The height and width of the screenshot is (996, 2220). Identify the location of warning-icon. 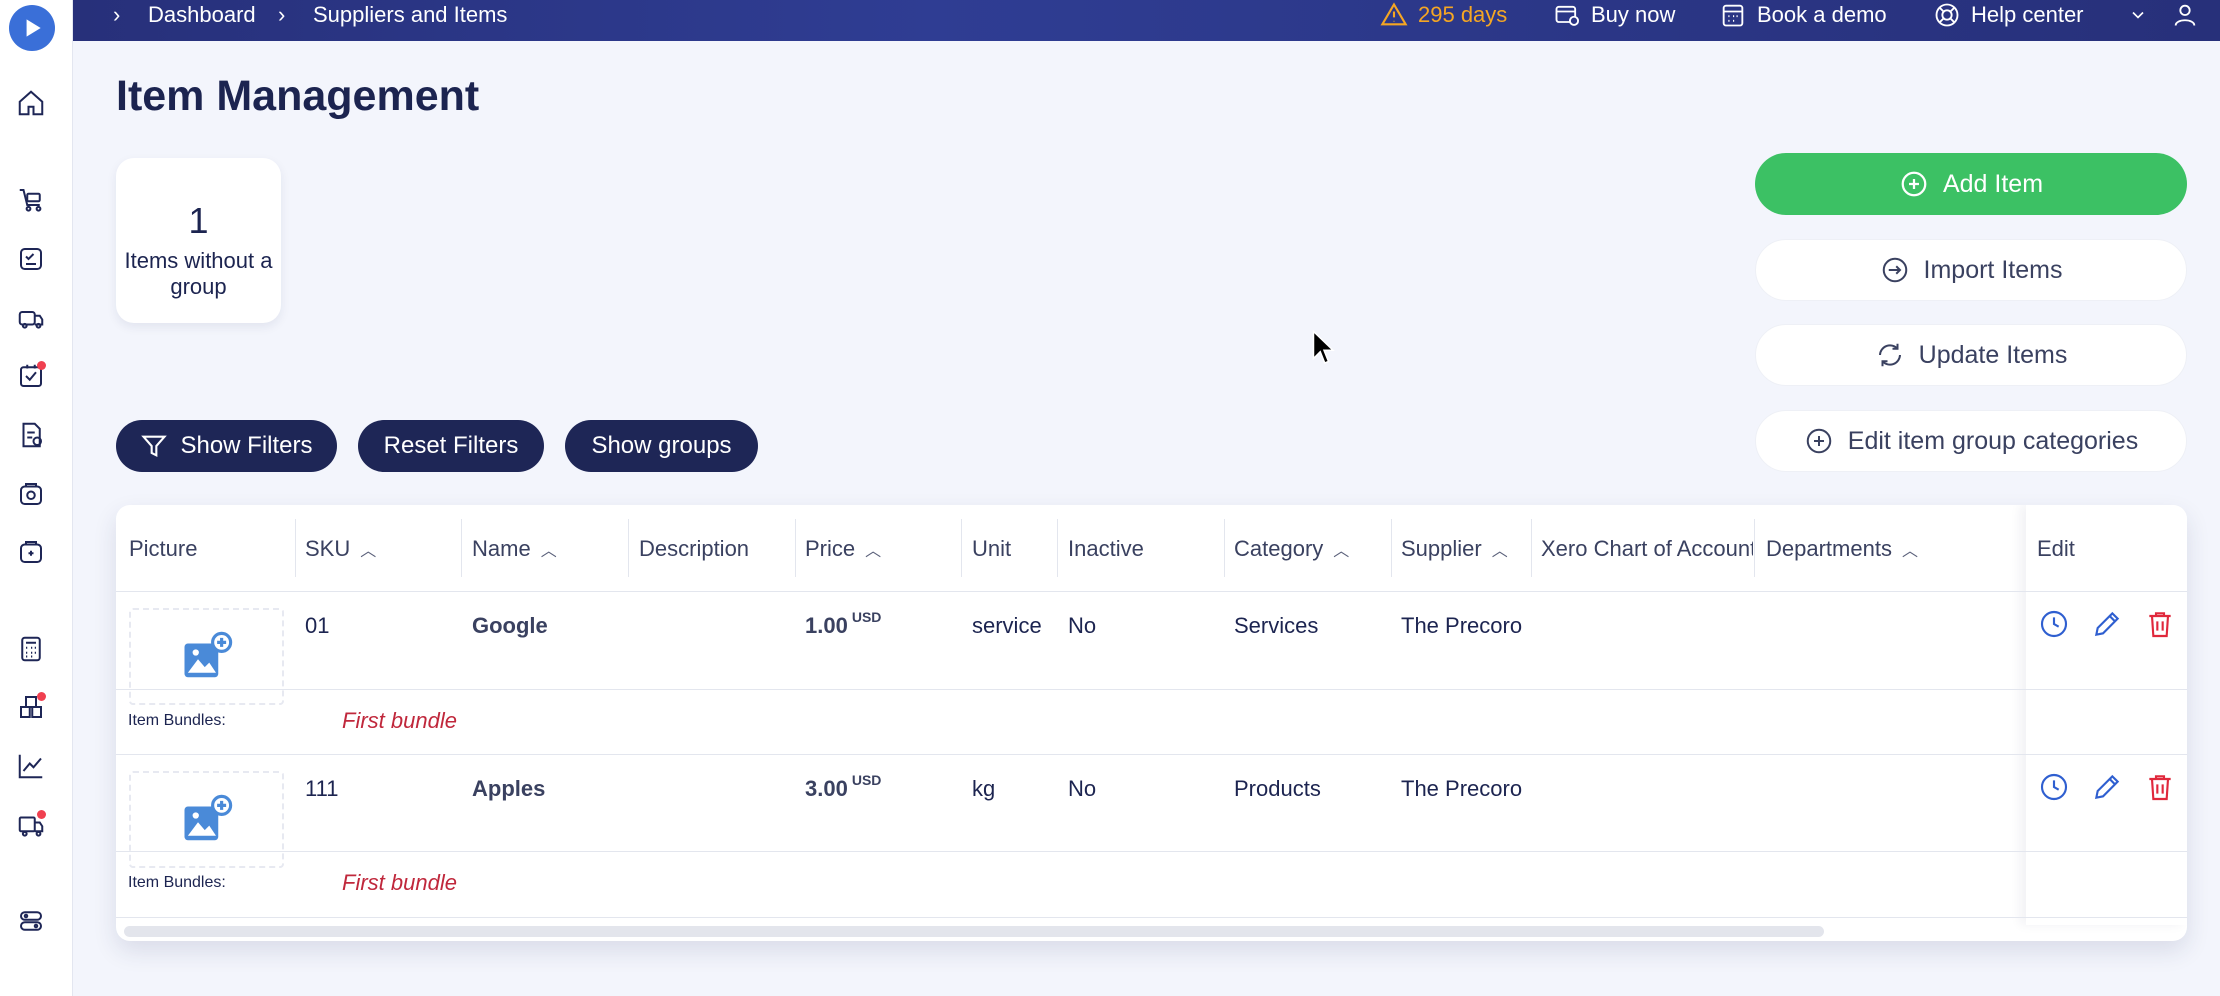
(1394, 14).